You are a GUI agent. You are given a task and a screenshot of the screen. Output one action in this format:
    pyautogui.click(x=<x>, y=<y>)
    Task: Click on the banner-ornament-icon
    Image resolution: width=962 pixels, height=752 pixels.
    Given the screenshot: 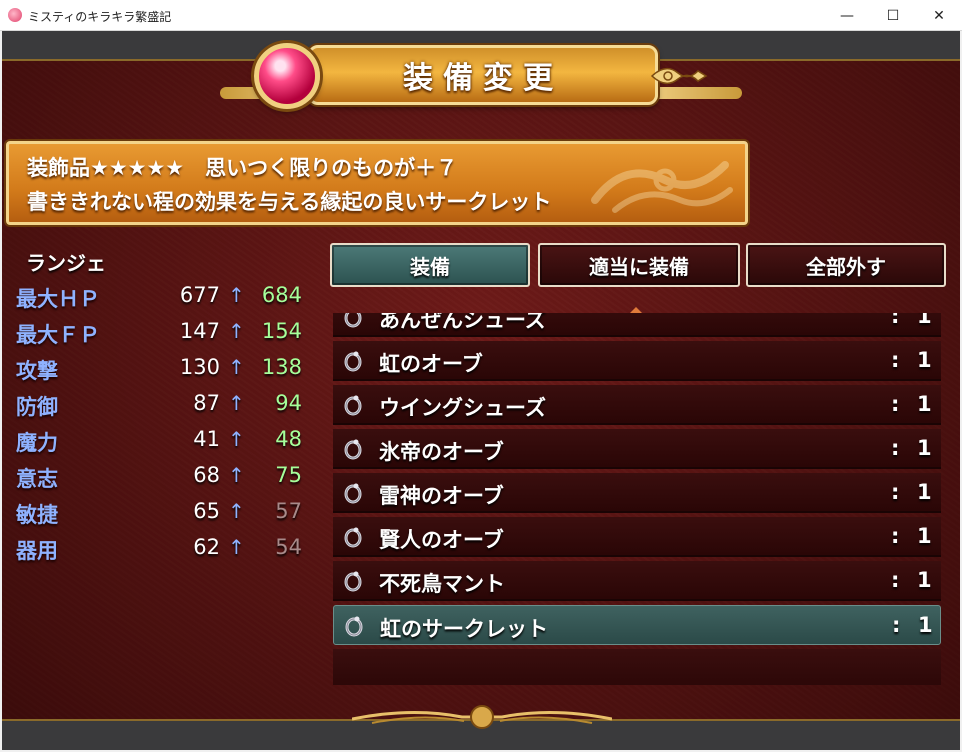 What is the action you would take?
    pyautogui.click(x=679, y=76)
    